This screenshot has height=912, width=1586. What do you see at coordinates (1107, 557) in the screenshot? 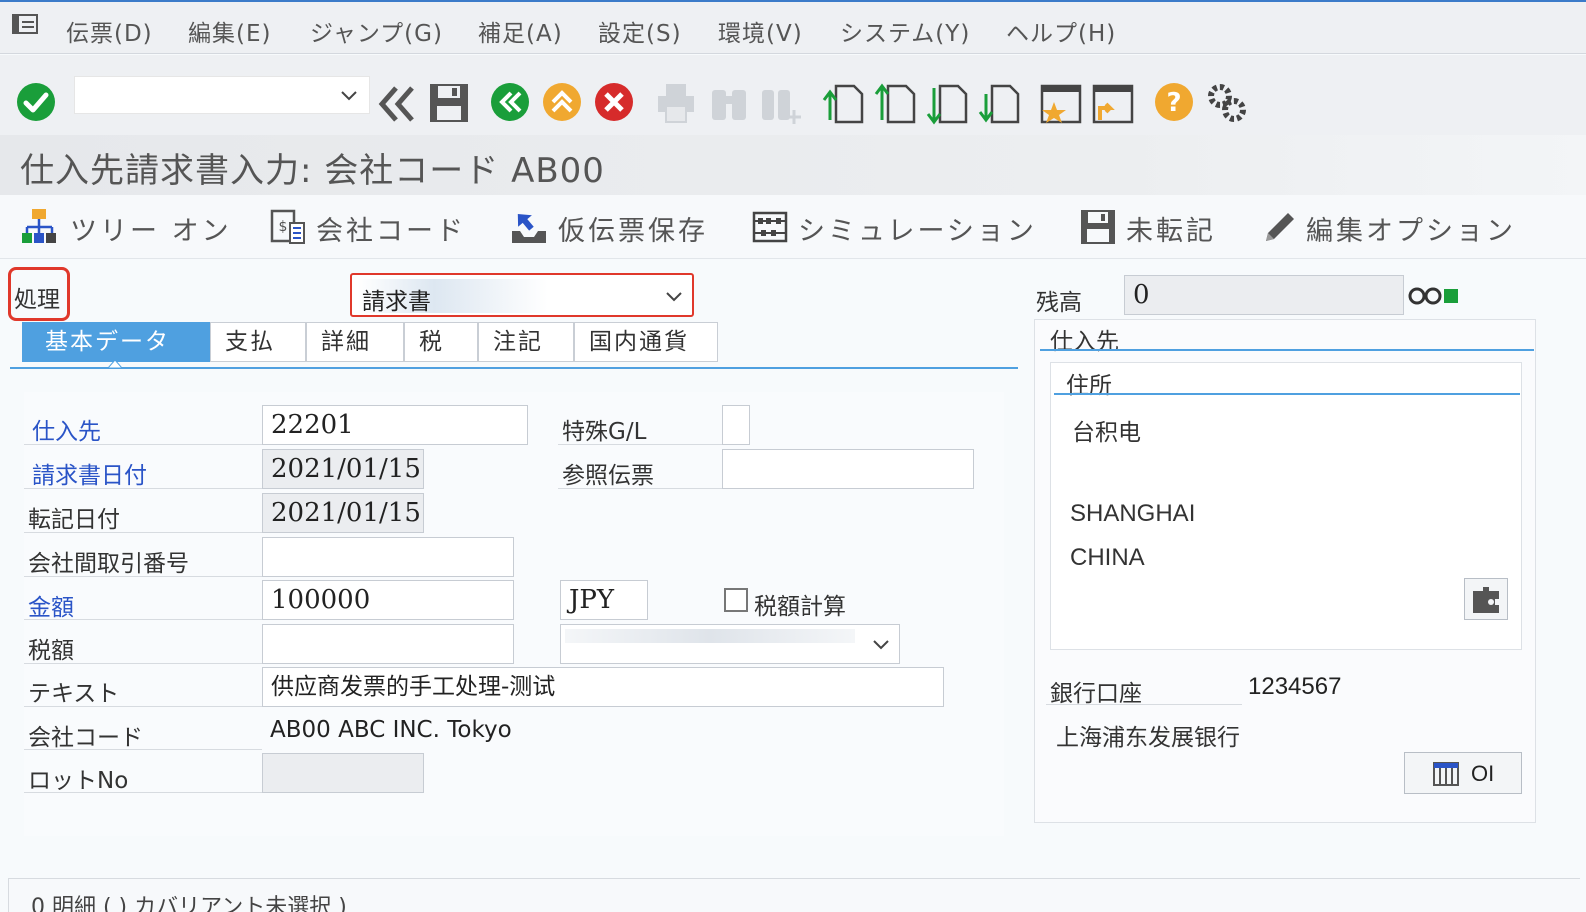
I see `vendor-country: CHINA` at bounding box center [1107, 557].